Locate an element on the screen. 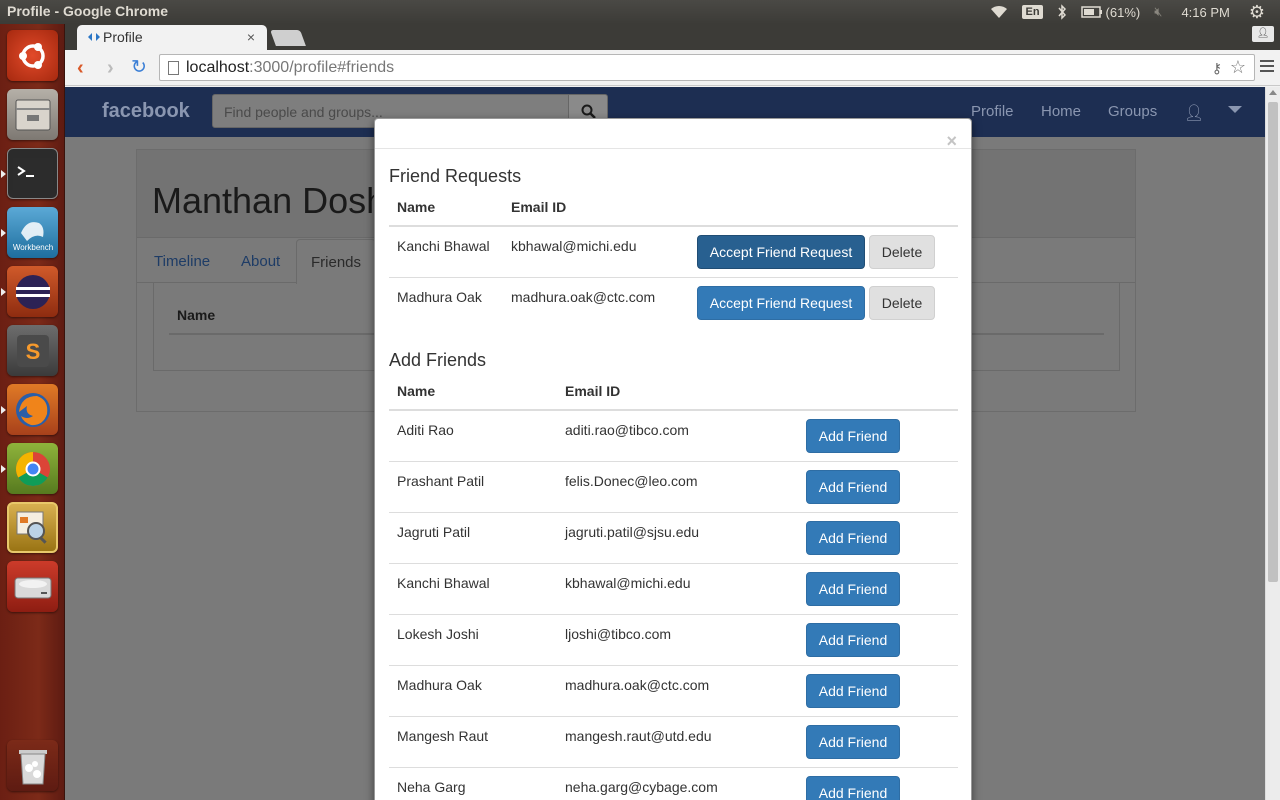 The height and width of the screenshot is (800, 1280). eclipse-icon is located at coordinates (32, 291).